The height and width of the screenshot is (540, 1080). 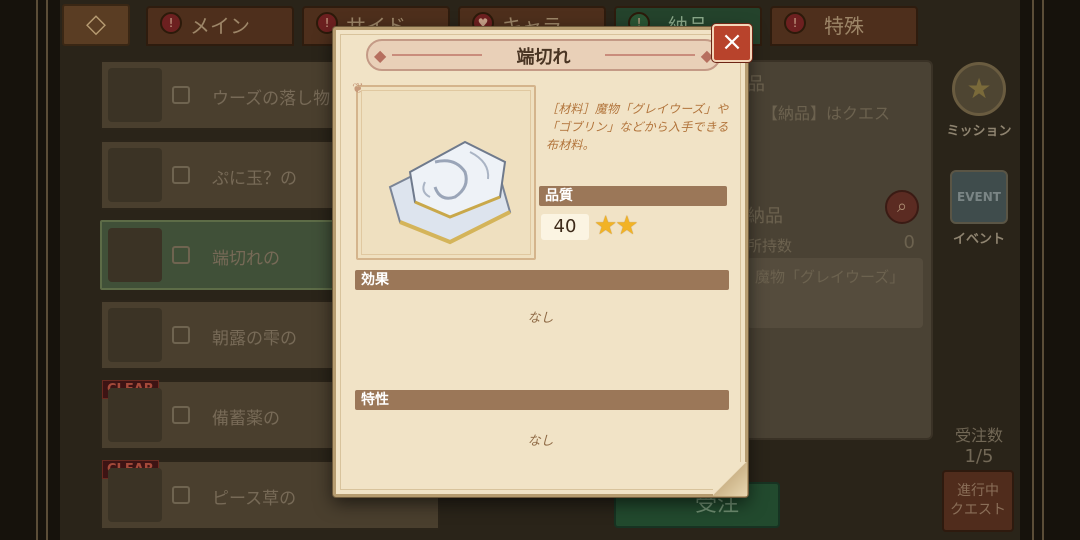 I want to click on trait-section-header: 特性, so click(x=542, y=400).